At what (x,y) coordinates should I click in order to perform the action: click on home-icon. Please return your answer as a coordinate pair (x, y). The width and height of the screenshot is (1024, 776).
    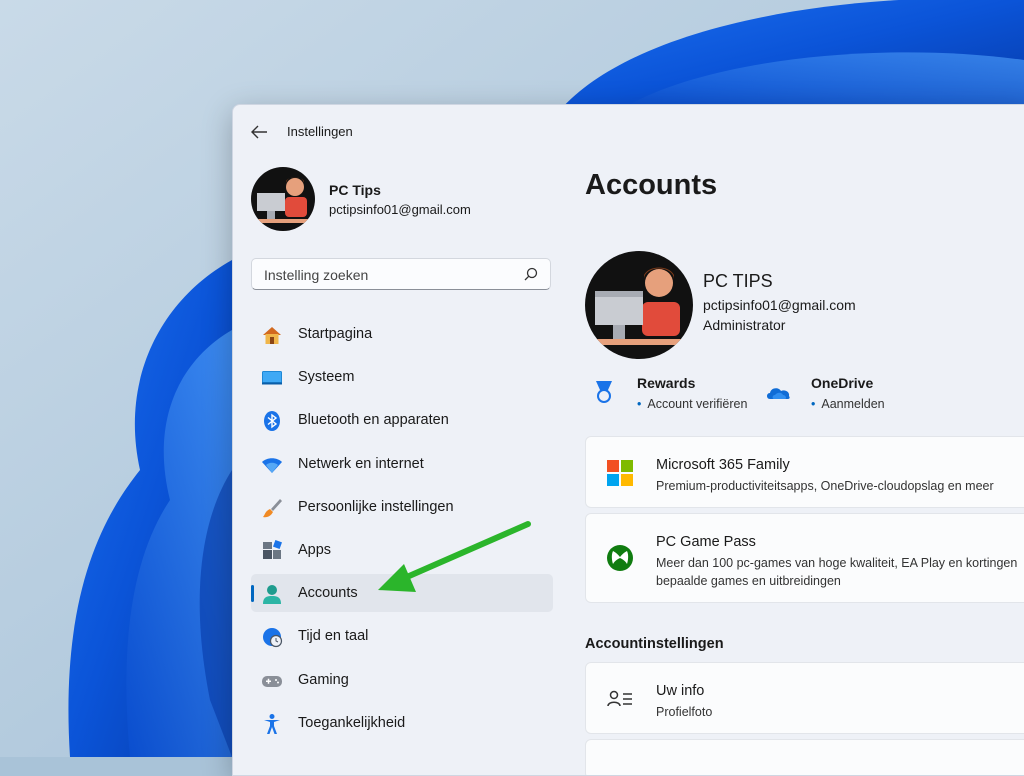
    Looking at the image, I should click on (272, 335).